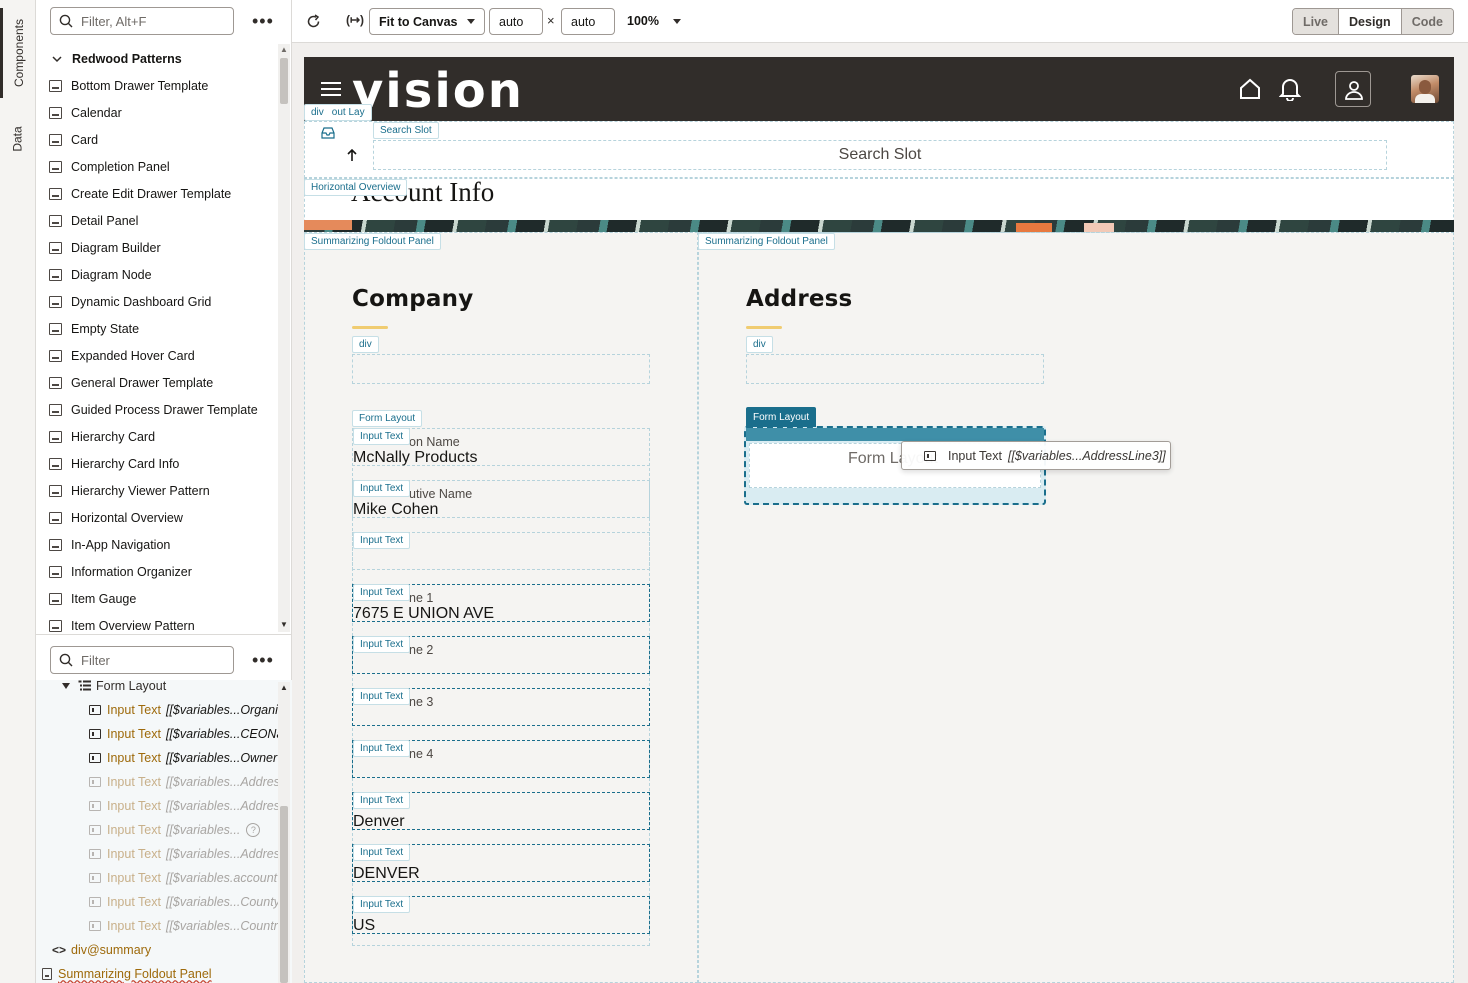  I want to click on div-tag-company: div, so click(365, 344).